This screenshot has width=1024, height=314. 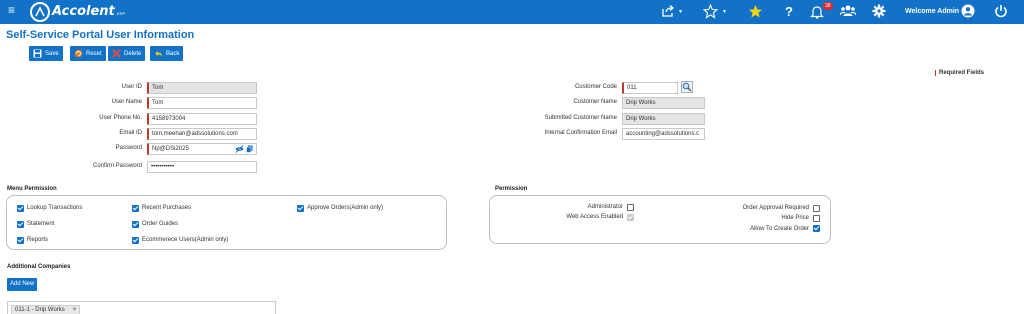 I want to click on web-access-enabled-label: Web Access Enabled, so click(x=594, y=217).